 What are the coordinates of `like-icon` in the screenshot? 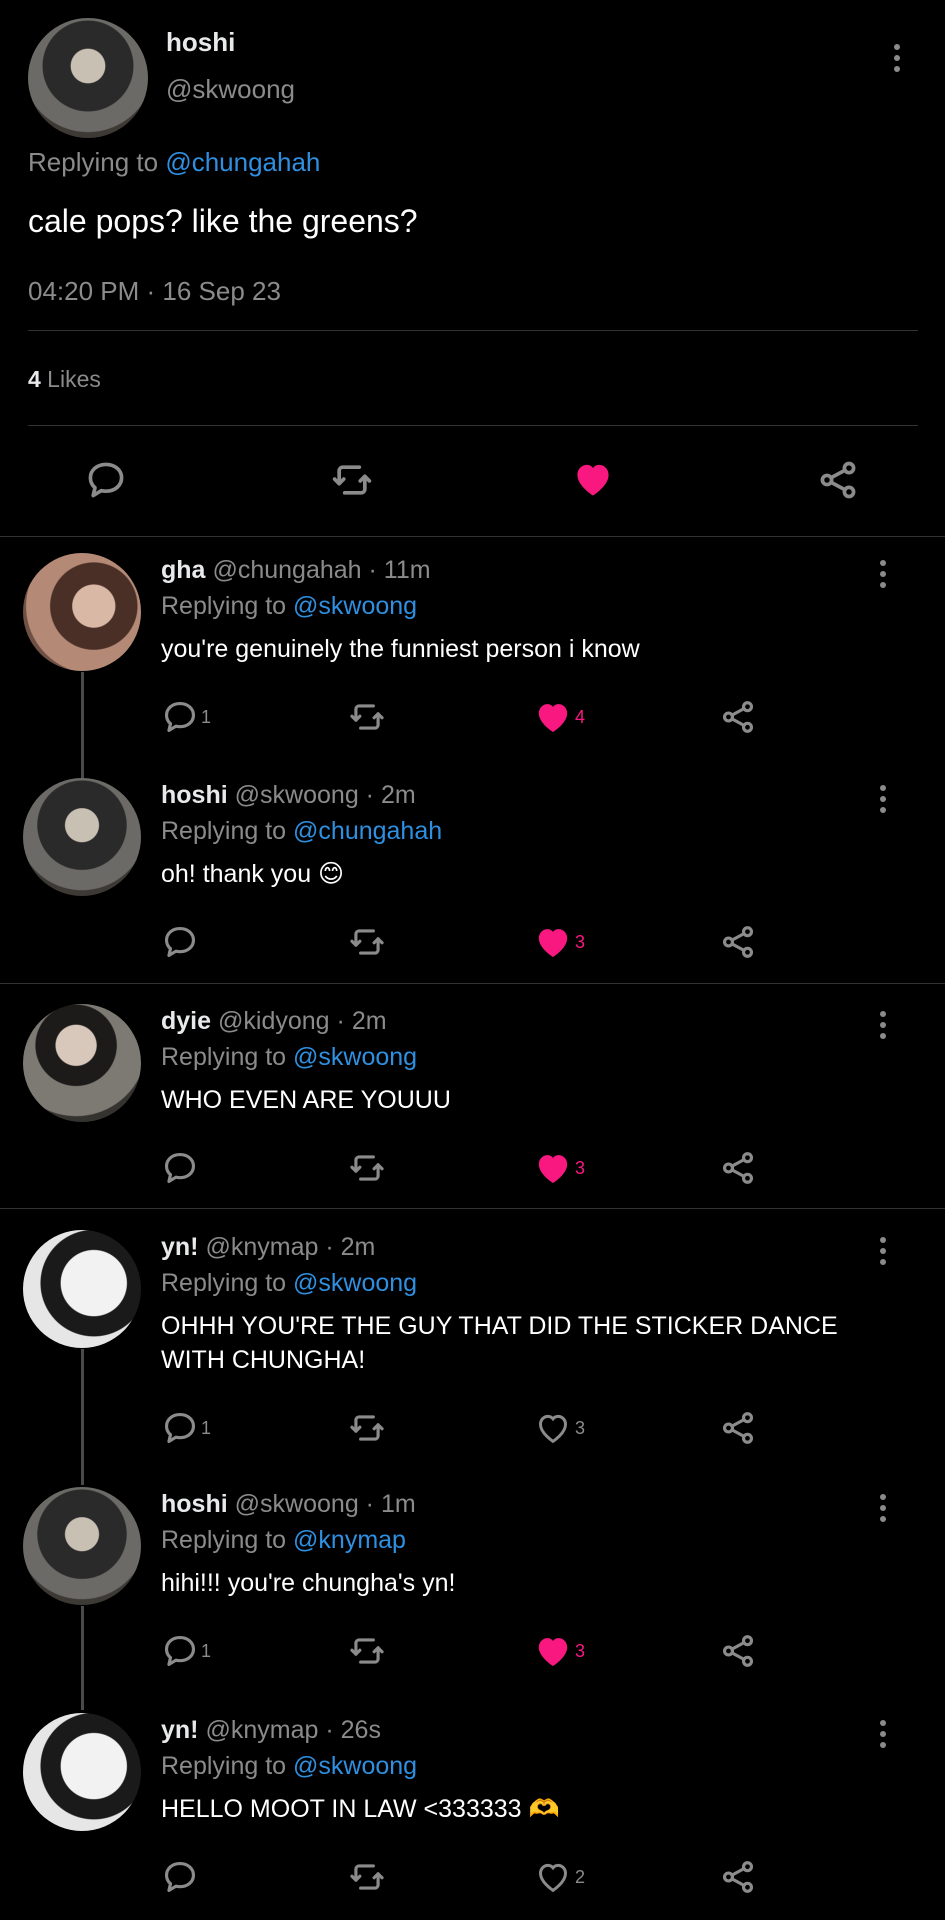 It's located at (553, 717).